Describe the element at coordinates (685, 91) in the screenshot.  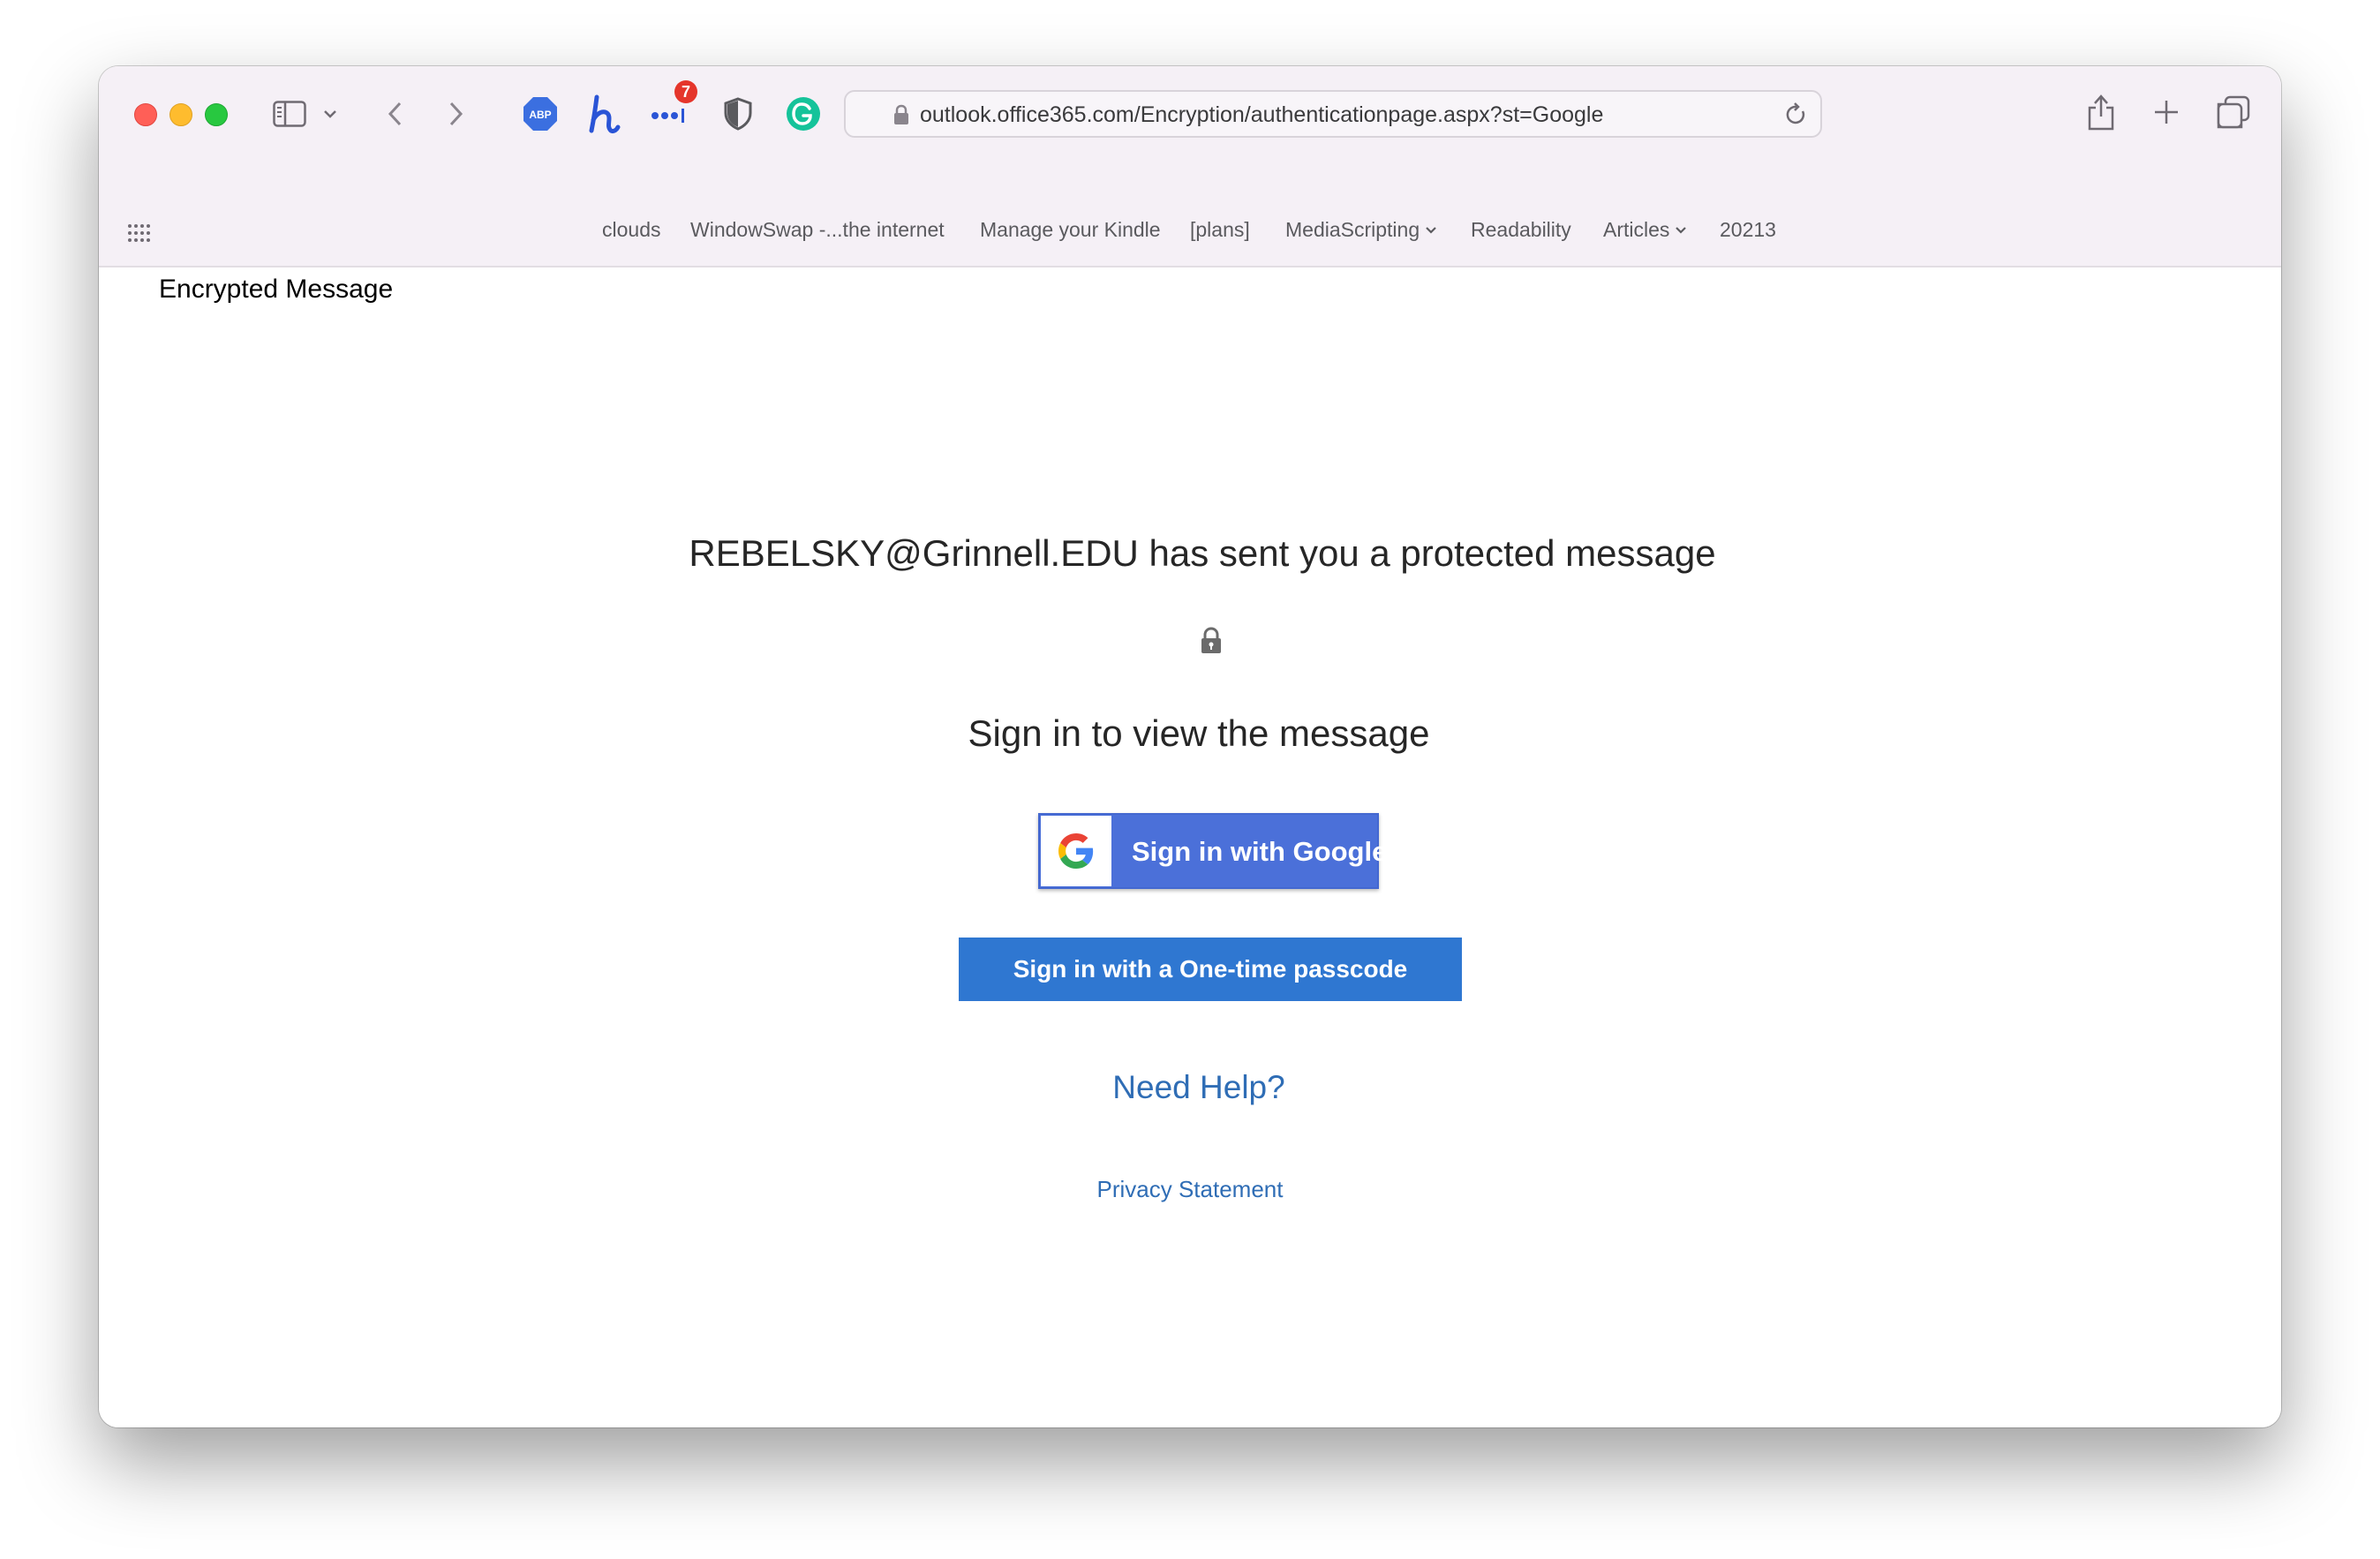
I see `notification-badge: 7` at that location.